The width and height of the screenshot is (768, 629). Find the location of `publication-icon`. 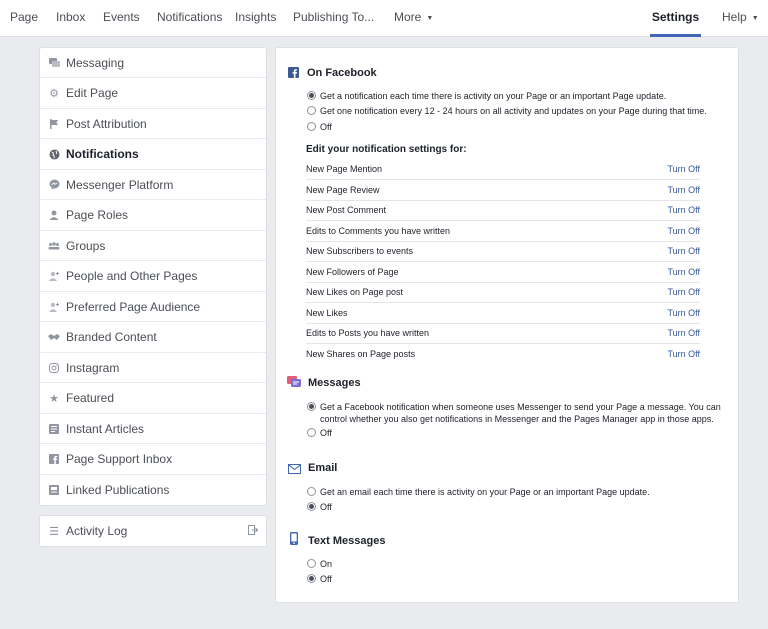

publication-icon is located at coordinates (54, 490).